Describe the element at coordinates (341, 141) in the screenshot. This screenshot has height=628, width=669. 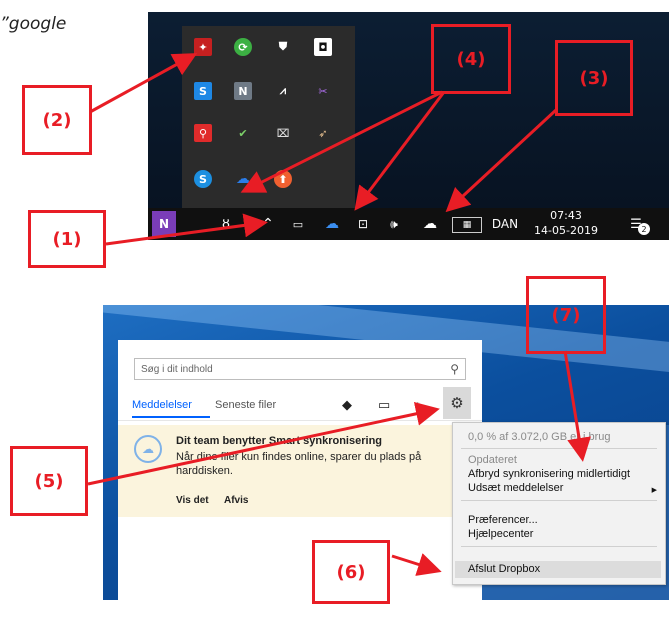
I see `arrow-4a` at that location.